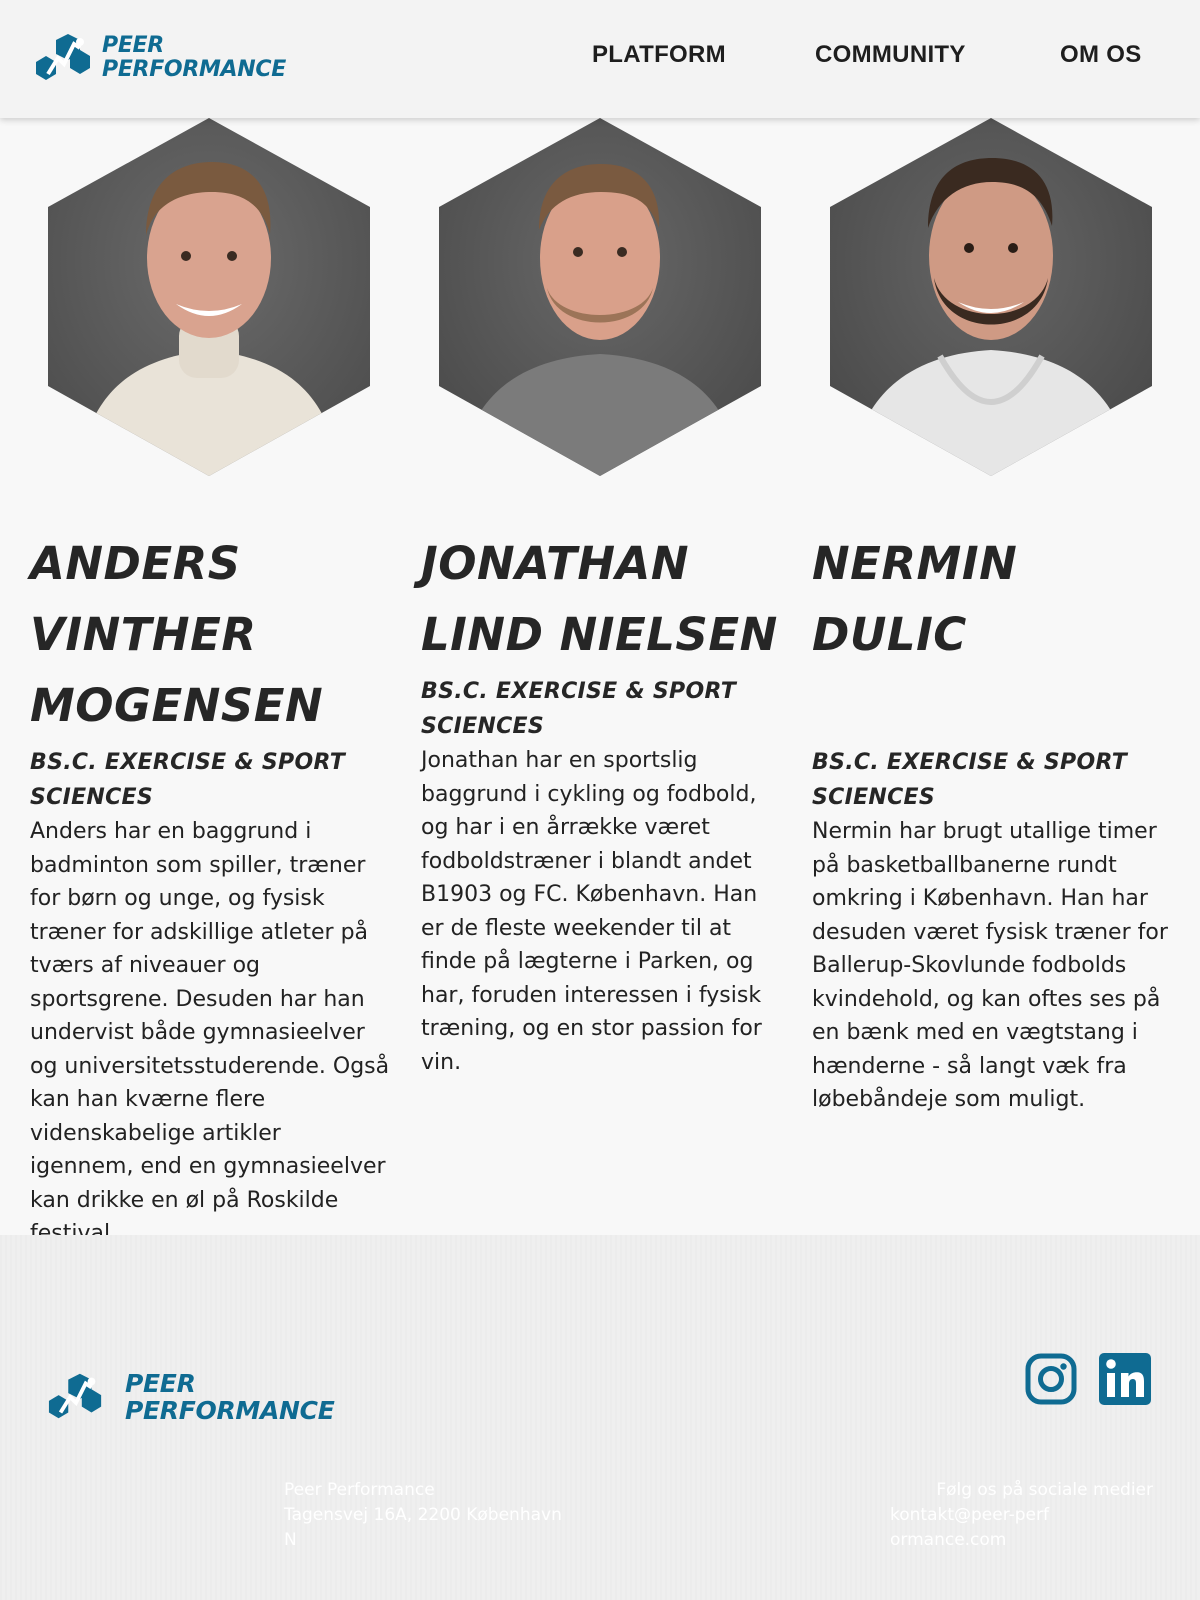 This screenshot has height=1600, width=1200. What do you see at coordinates (177, 634) in the screenshot?
I see `member-name: ANDERS VINTHER MOGENSEN` at bounding box center [177, 634].